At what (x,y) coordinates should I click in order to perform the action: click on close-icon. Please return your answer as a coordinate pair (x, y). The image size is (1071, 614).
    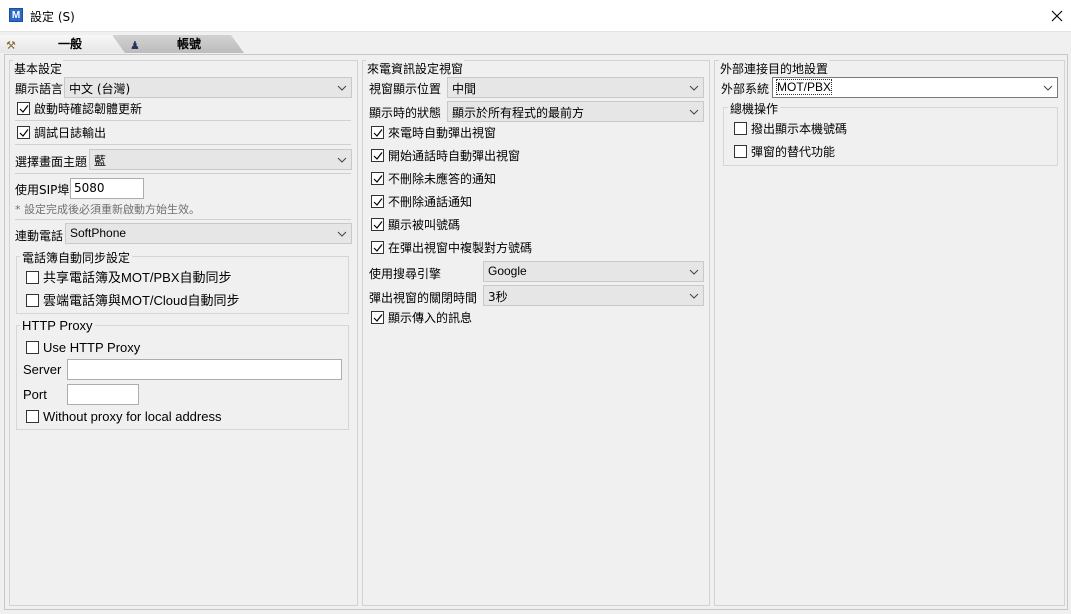
    Looking at the image, I should click on (1057, 16).